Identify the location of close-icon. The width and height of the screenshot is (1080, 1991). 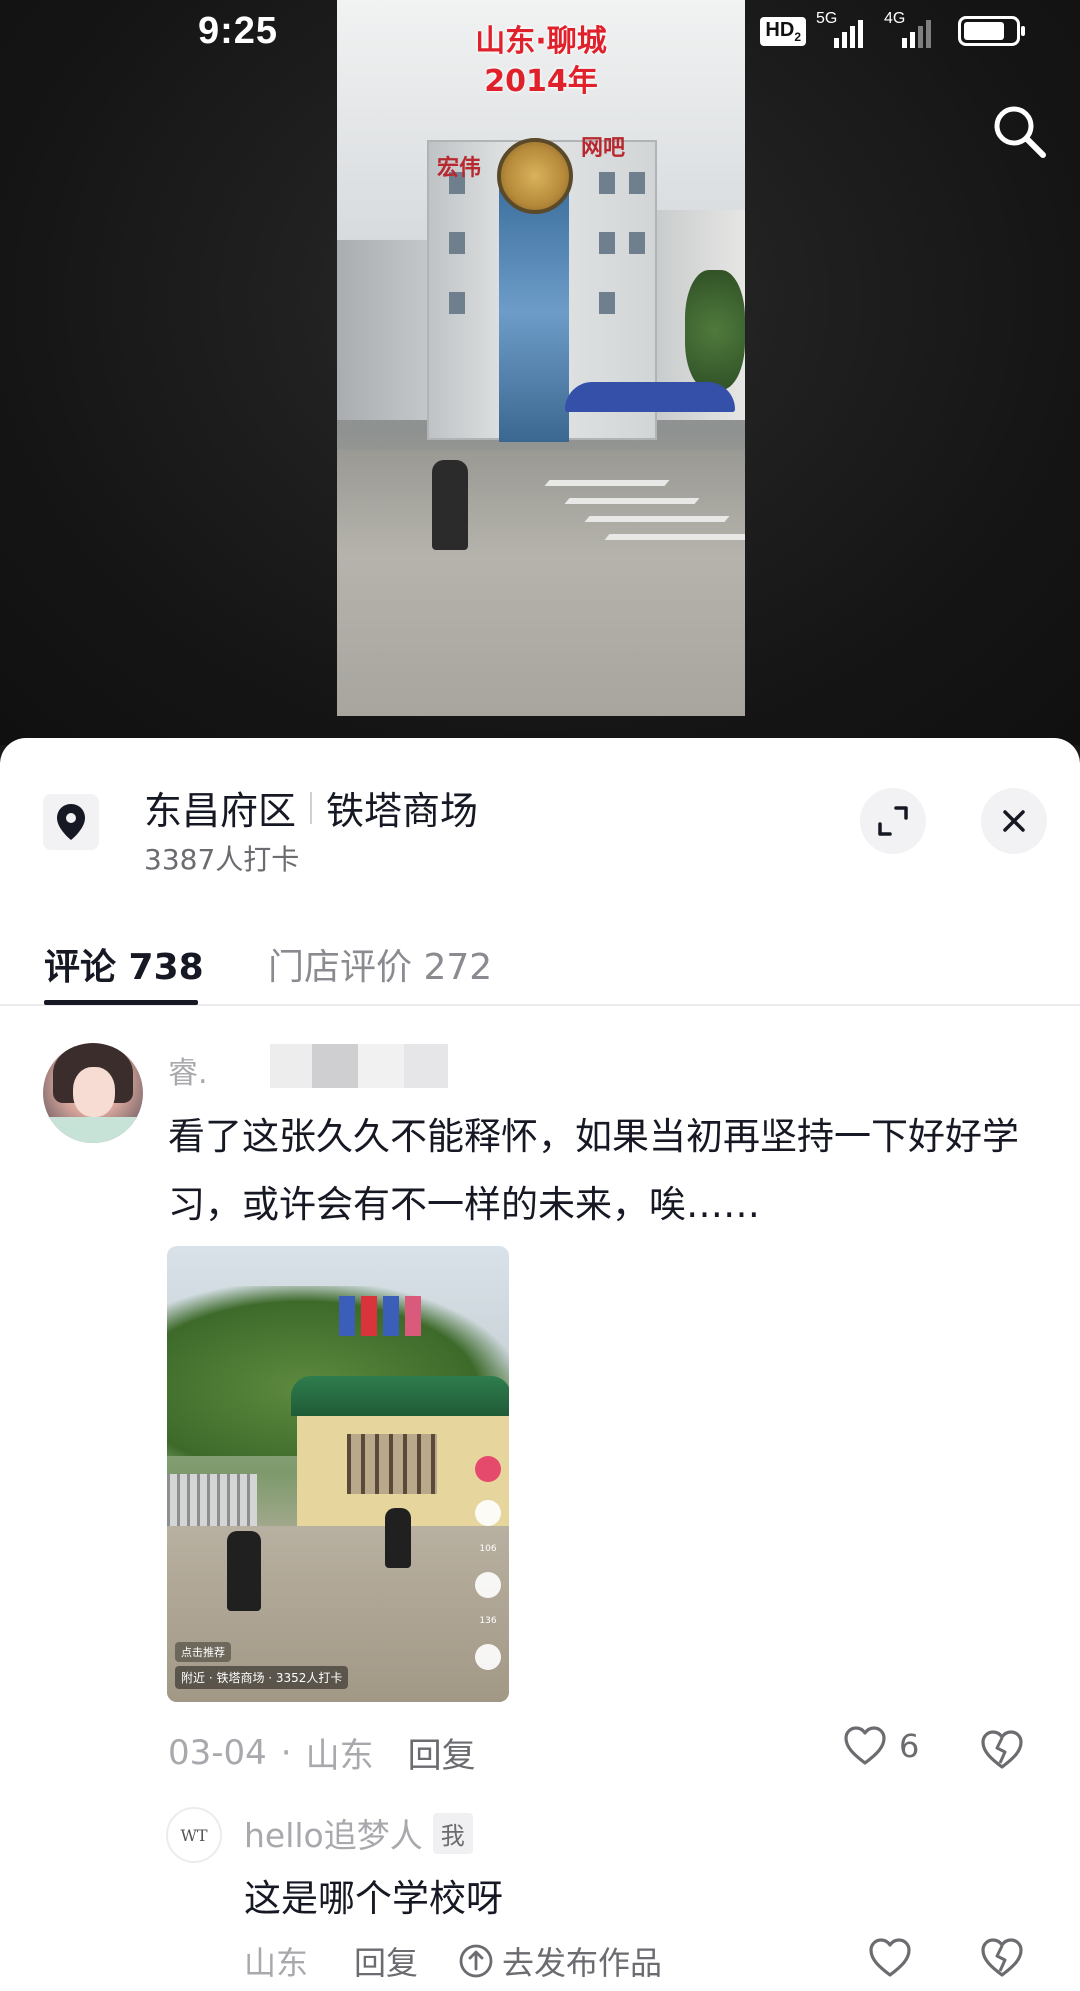
(1014, 821).